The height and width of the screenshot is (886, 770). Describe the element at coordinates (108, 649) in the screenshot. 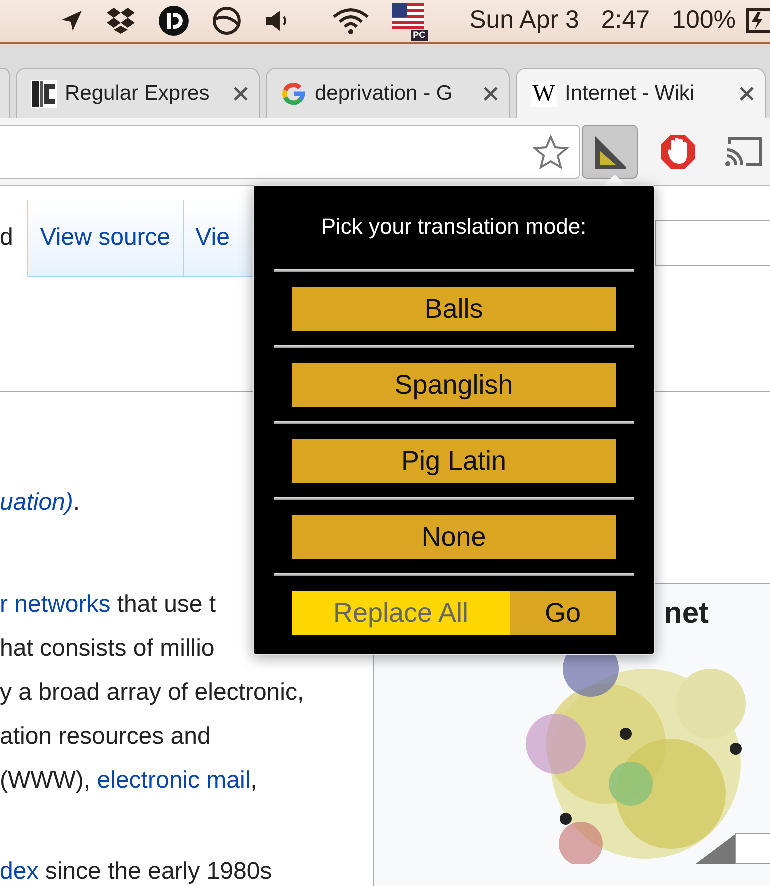

I see `article-text: hat consists of millio` at that location.